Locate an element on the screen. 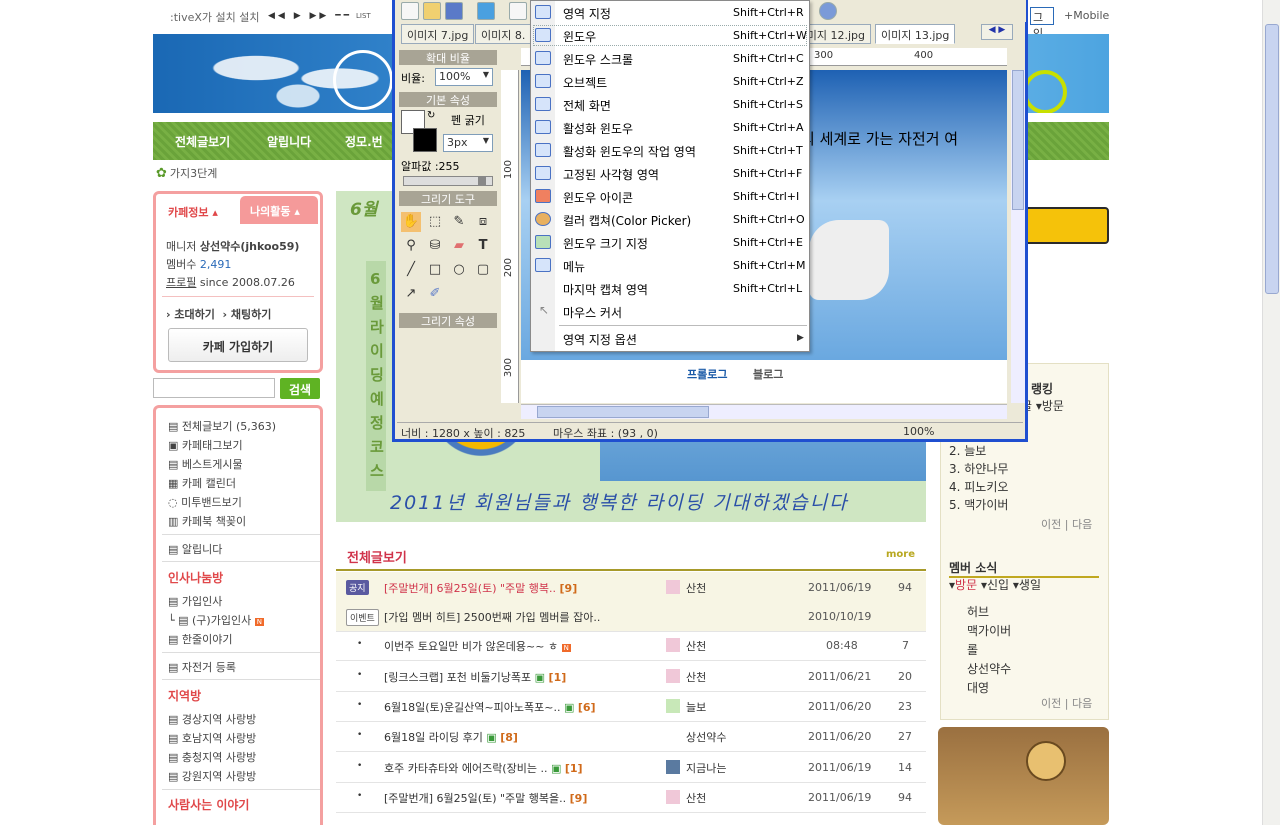 The height and width of the screenshot is (825, 1280). menu-greet-old: └ ▤ (구)가입인사 N is located at coordinates (216, 620).